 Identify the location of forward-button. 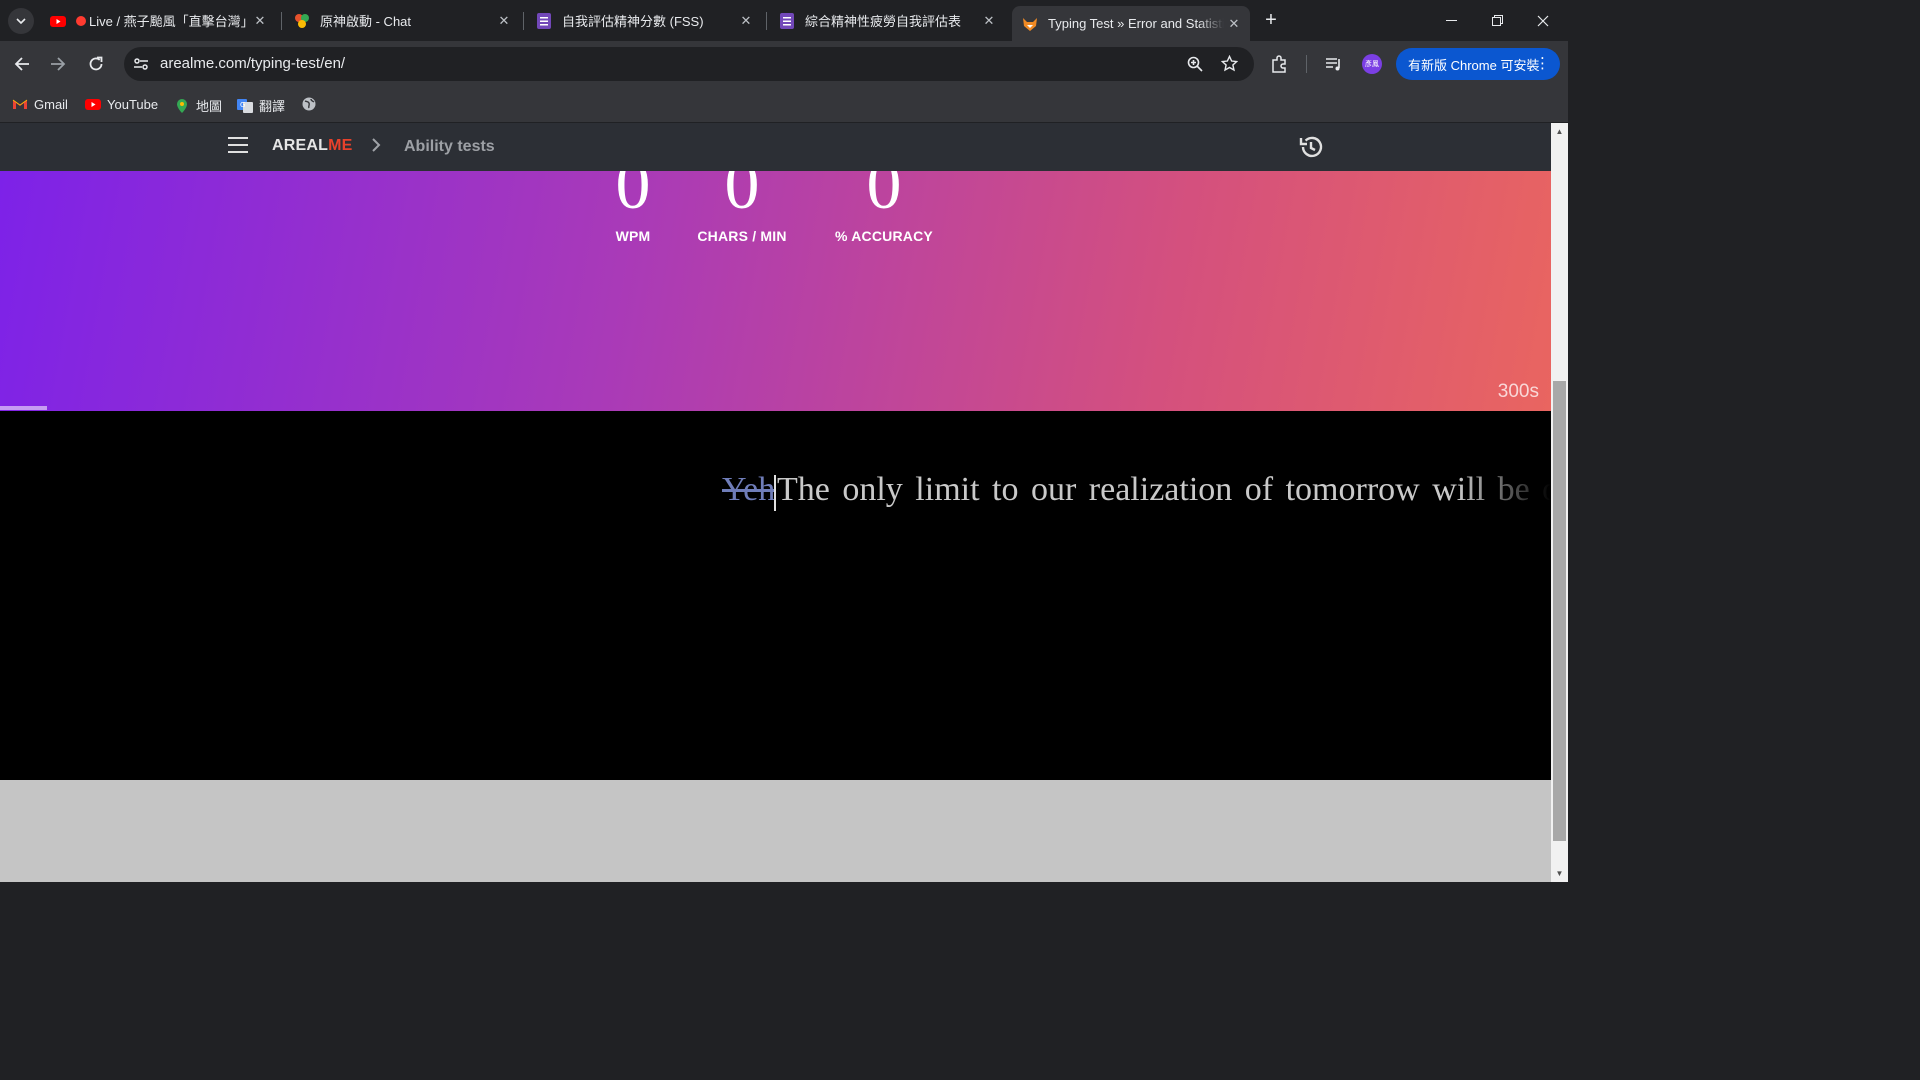
(58, 64).